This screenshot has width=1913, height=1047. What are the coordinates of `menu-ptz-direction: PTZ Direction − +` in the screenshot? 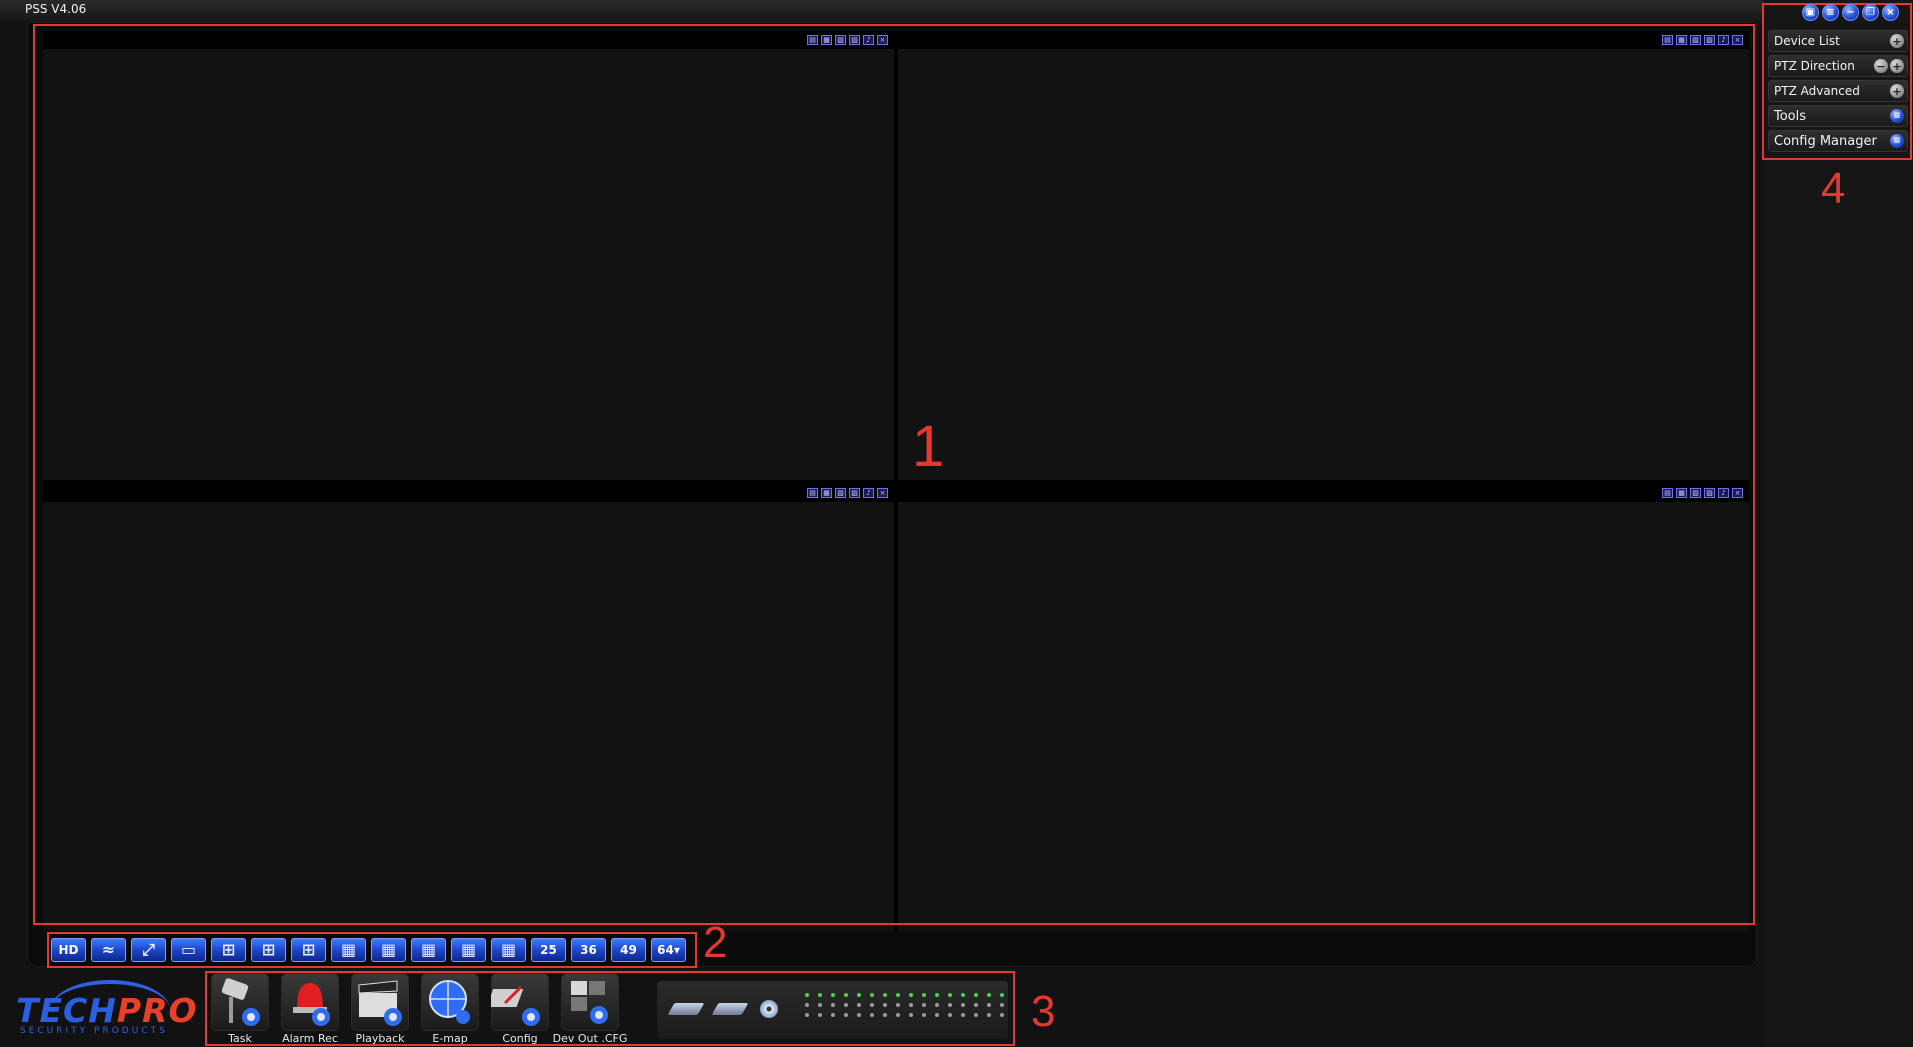 It's located at (1838, 66).